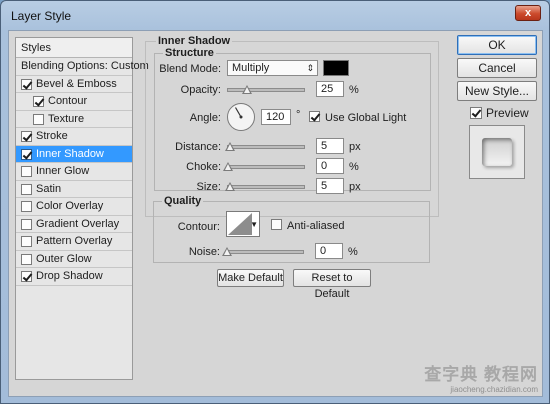 The height and width of the screenshot is (404, 550). What do you see at coordinates (189, 53) in the screenshot?
I see `structure-legend: Structure` at bounding box center [189, 53].